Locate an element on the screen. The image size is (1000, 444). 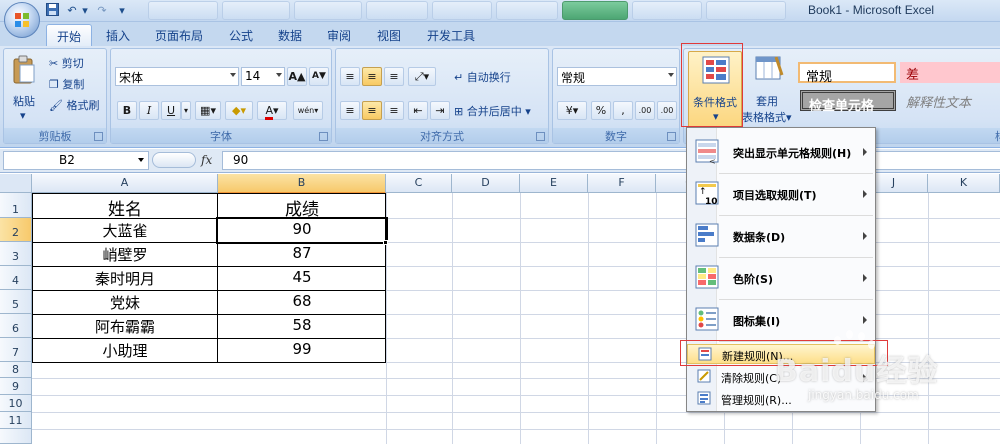
save-icon is located at coordinates (52, 10).